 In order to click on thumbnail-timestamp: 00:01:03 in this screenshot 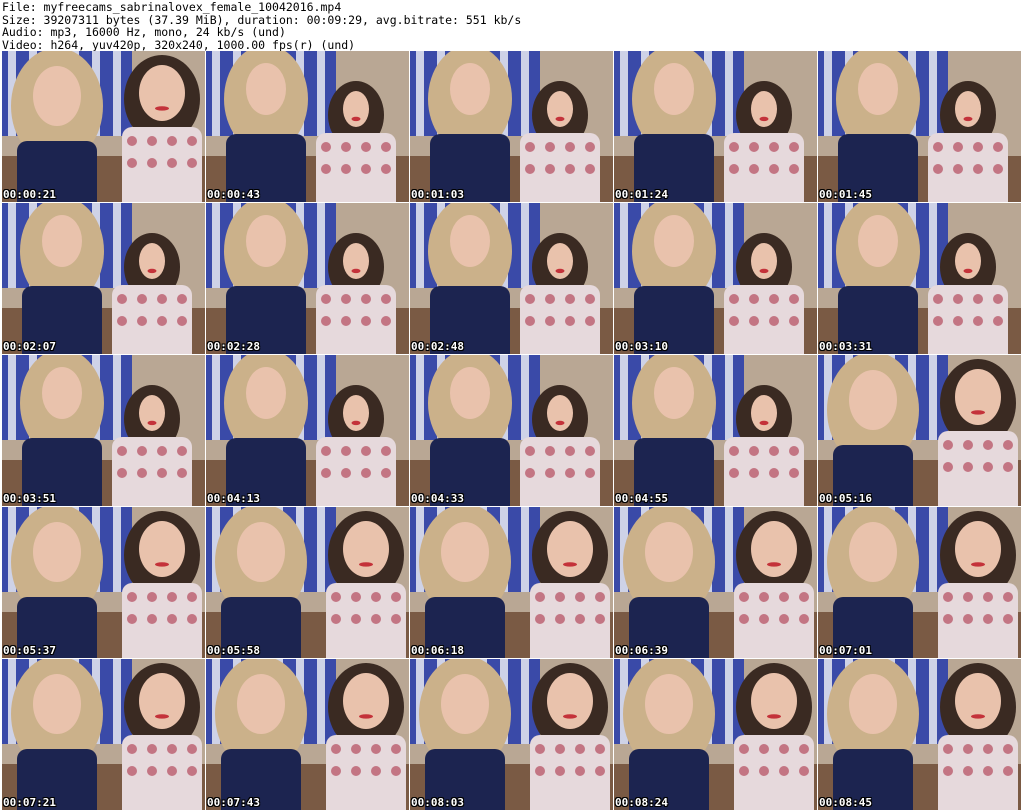, I will do `click(437, 194)`.